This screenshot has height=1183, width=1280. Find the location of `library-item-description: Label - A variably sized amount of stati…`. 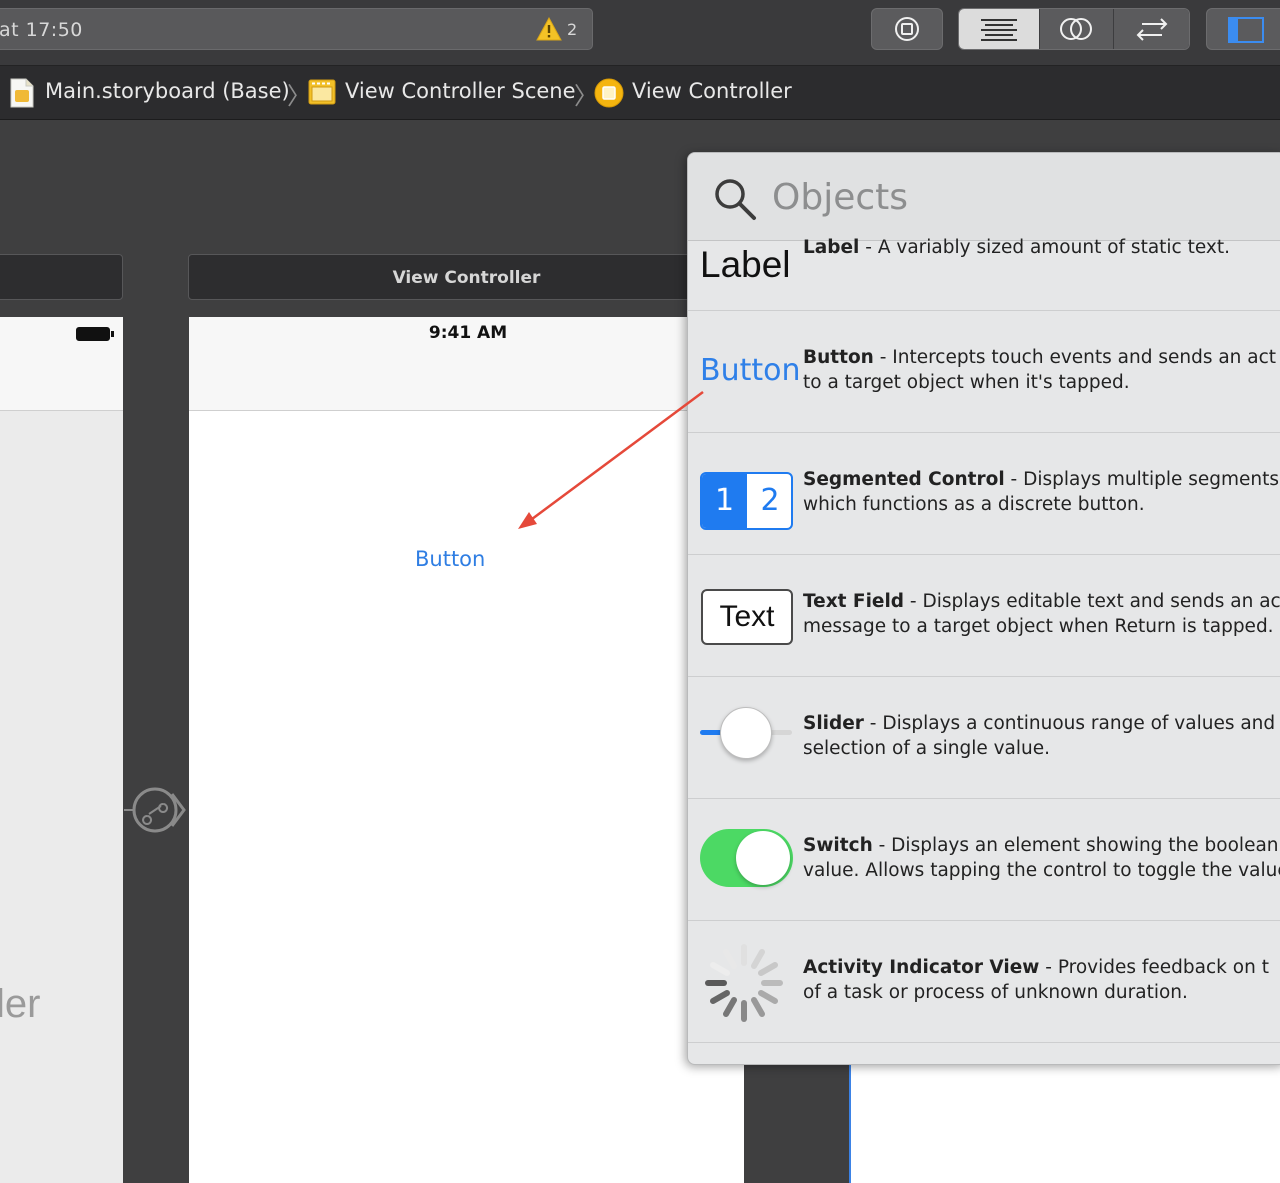

library-item-description: Label - A variably sized amount of stati… is located at coordinates (1016, 247).